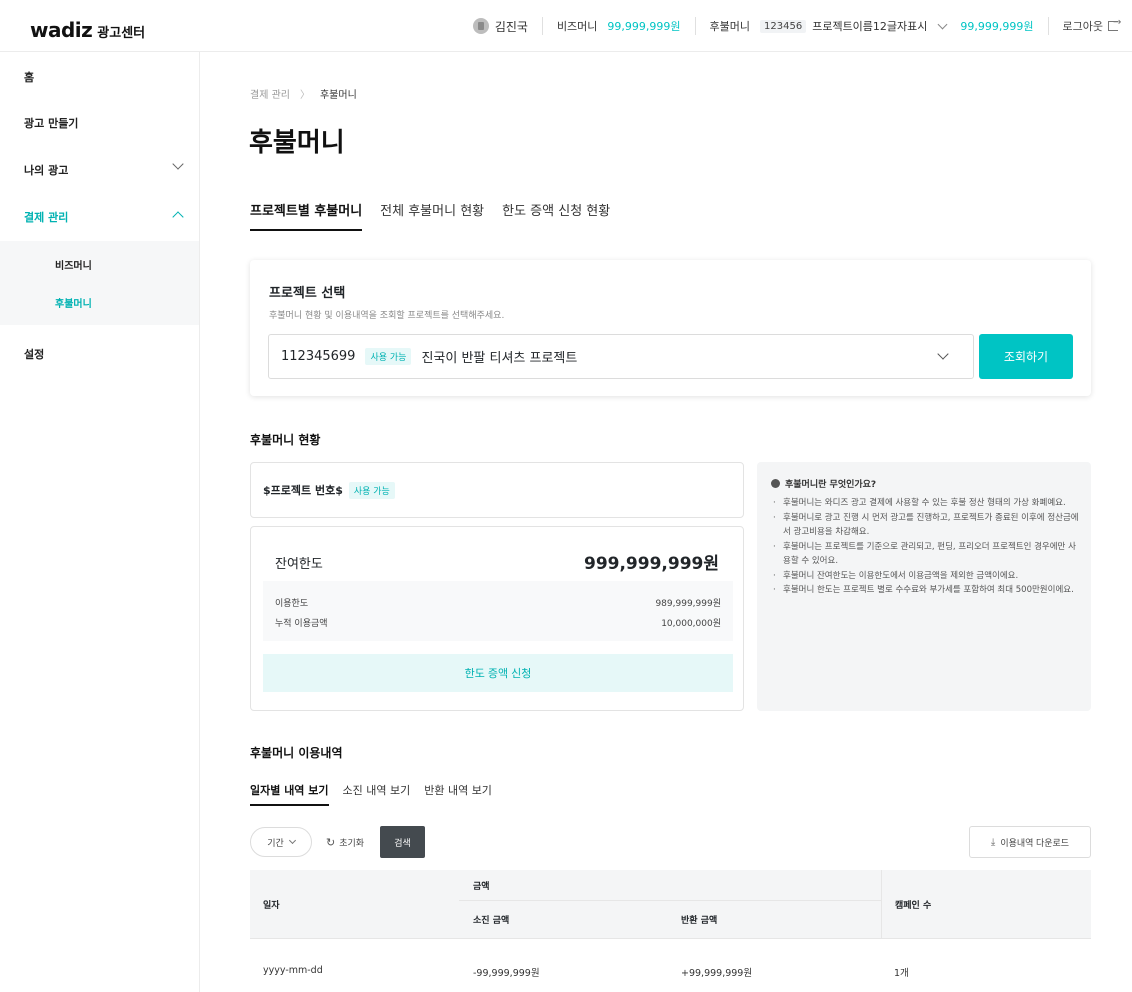  I want to click on query-button: 조회하기, so click(1026, 356).